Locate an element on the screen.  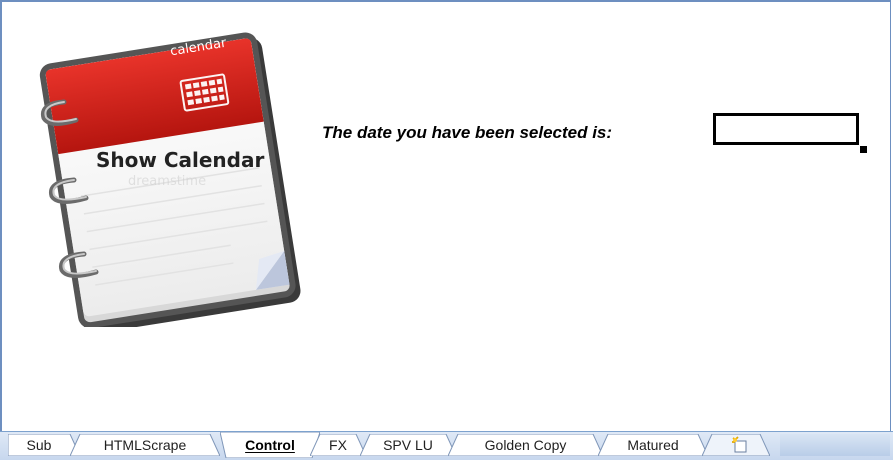
selected-date-cell is located at coordinates (786, 129).